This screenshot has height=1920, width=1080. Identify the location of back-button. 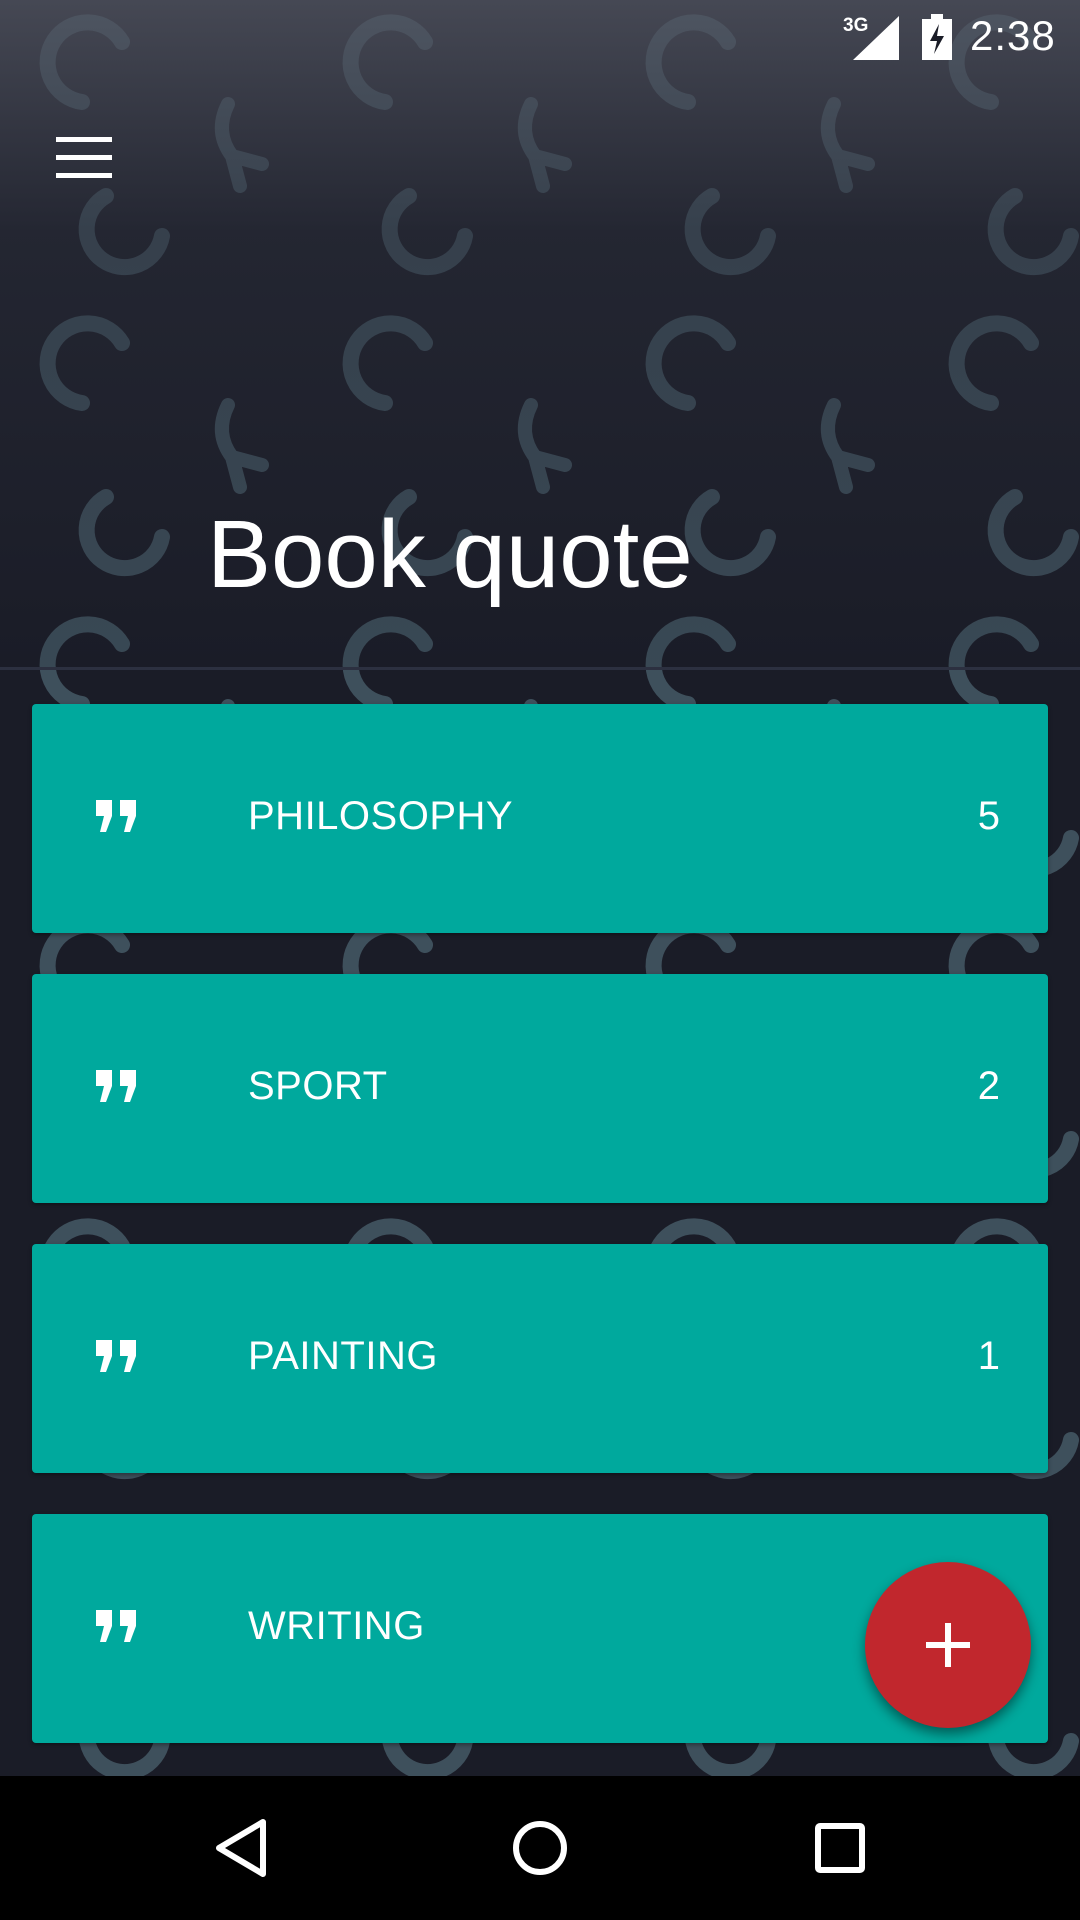
(241, 1848).